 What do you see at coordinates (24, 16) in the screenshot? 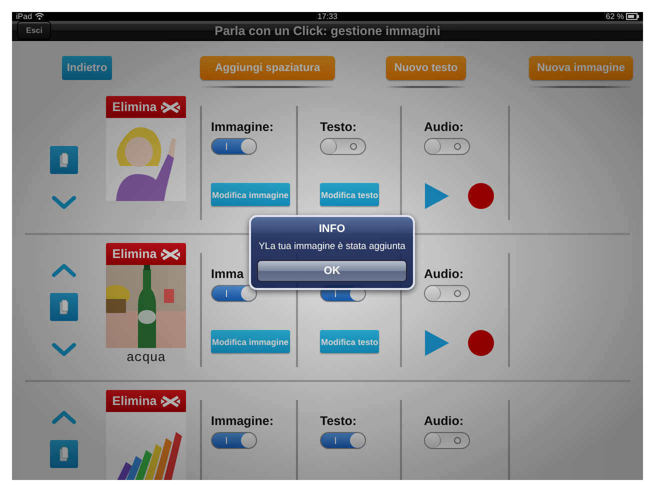
I see `device-name: iPad` at bounding box center [24, 16].